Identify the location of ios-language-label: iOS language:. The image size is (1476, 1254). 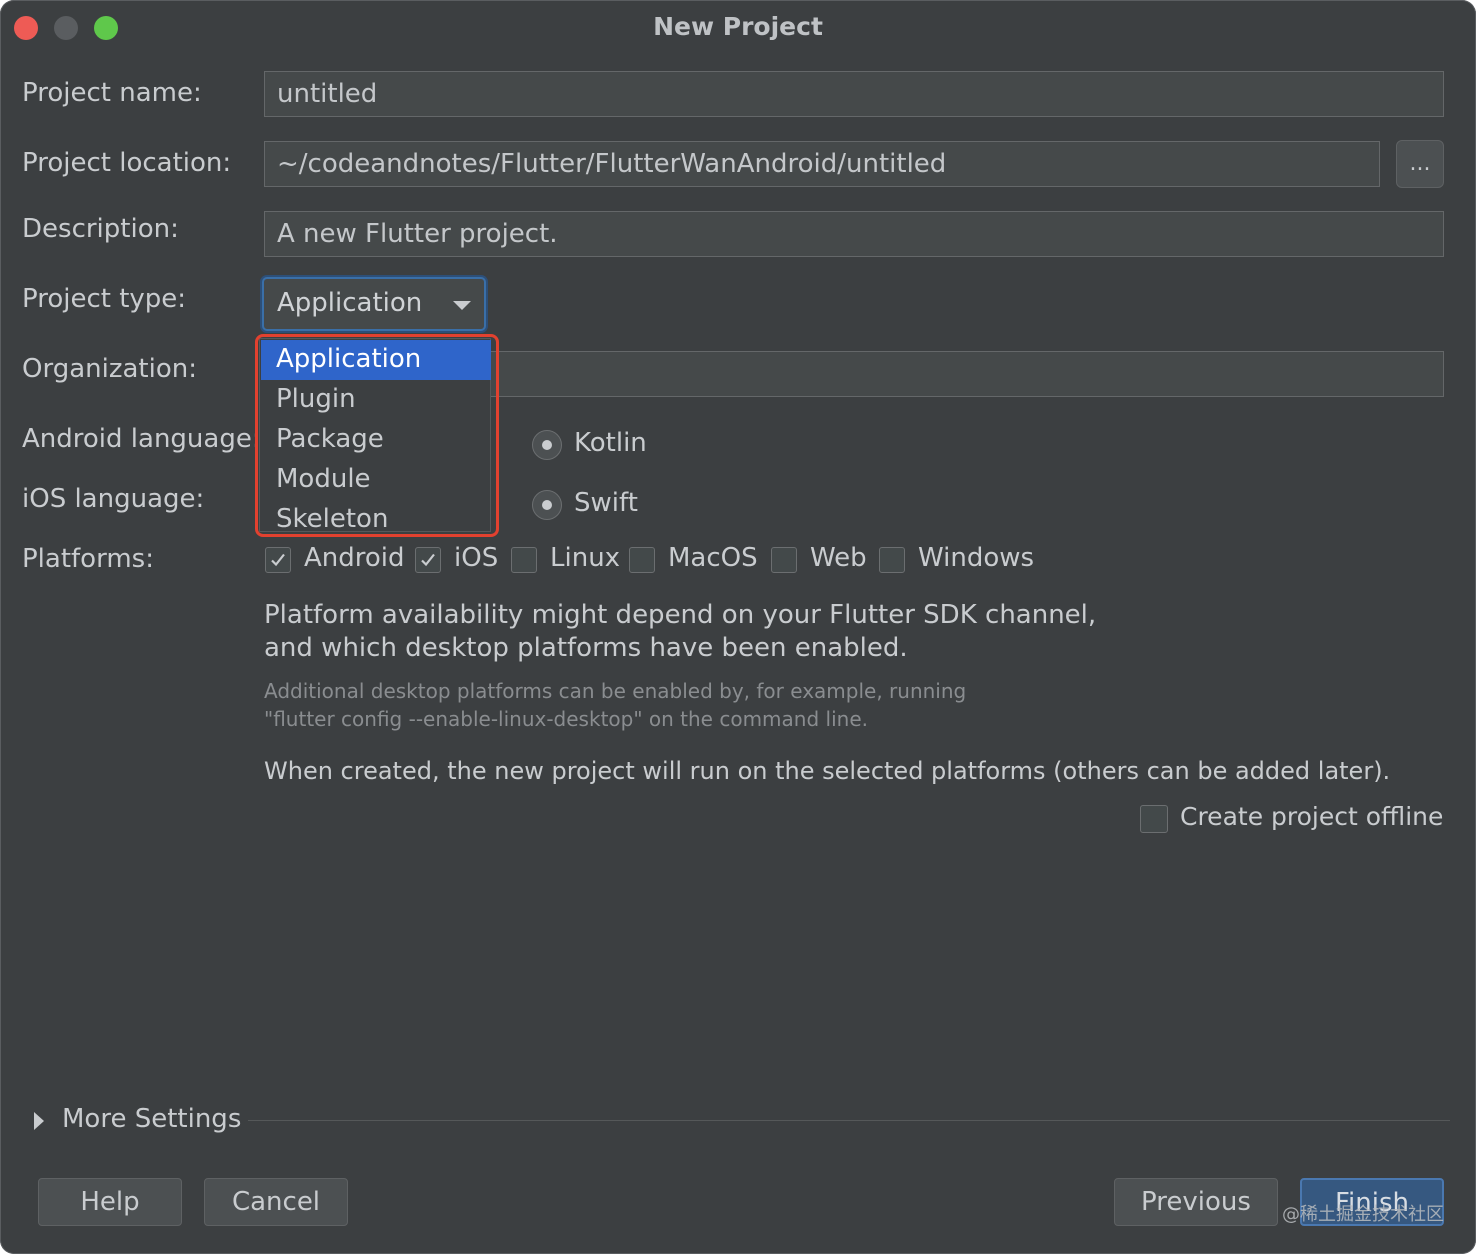
(113, 499).